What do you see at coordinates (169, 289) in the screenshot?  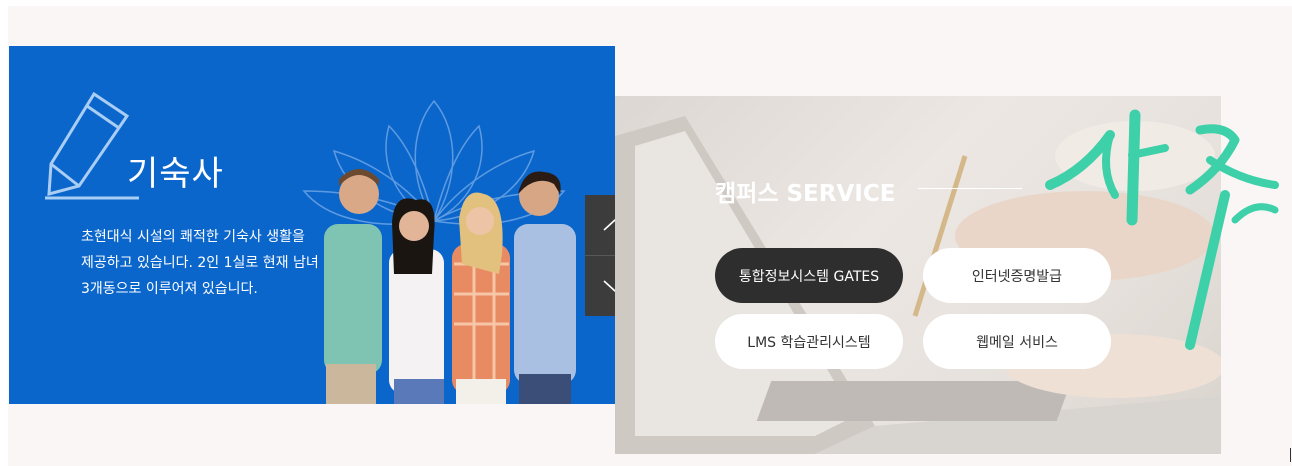 I see `description-line: 3개동으로 이루어져 있습니다.` at bounding box center [169, 289].